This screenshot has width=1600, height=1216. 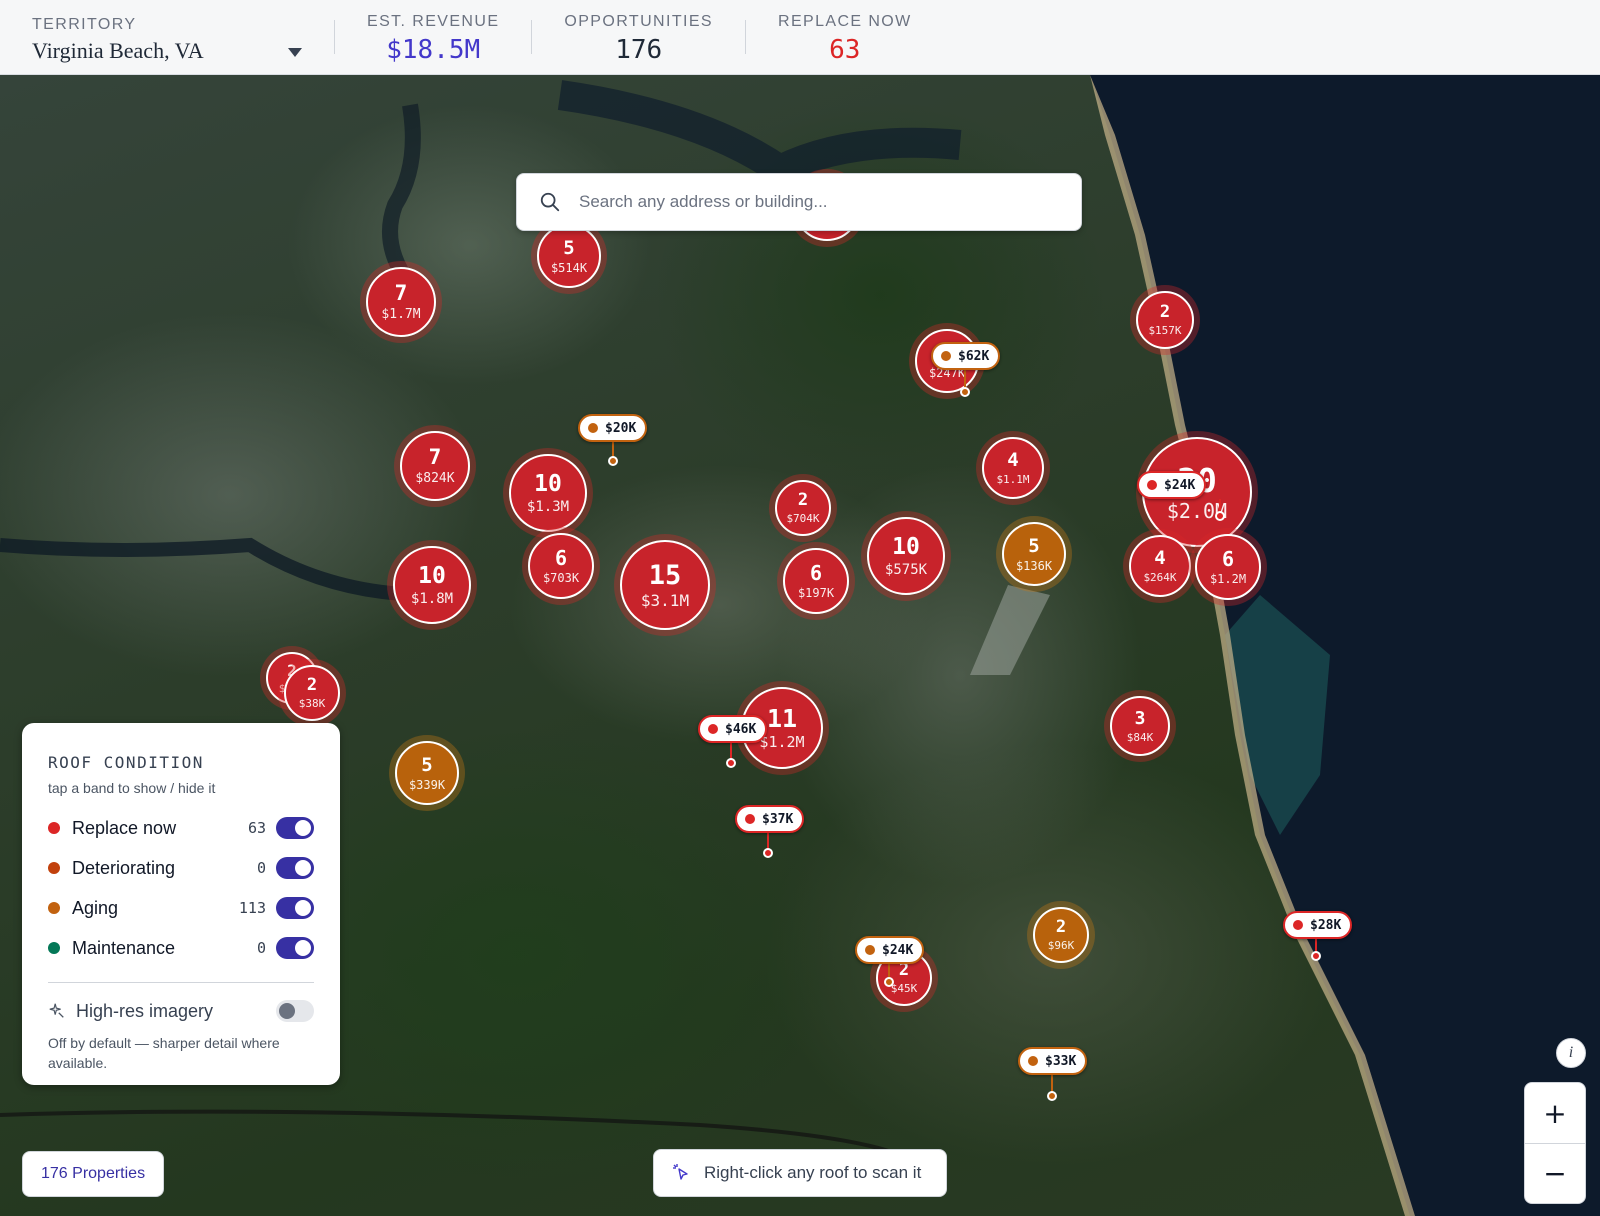 What do you see at coordinates (181, 868) in the screenshot?
I see `band-deteriorating: Deteriorating 0` at bounding box center [181, 868].